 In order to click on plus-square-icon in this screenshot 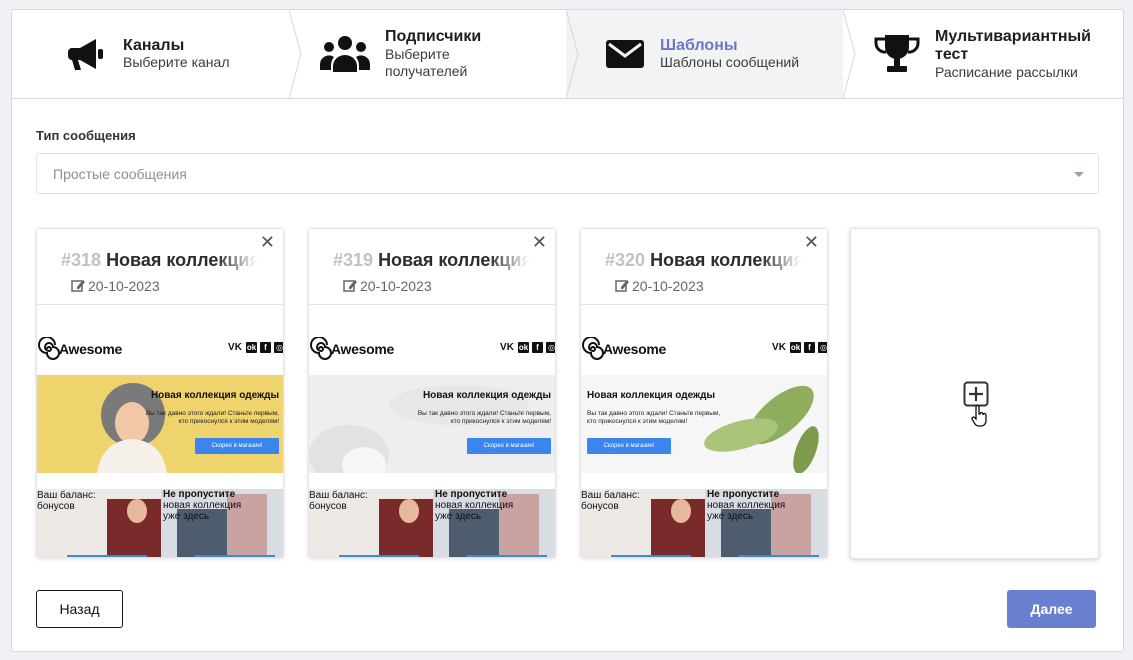, I will do `click(976, 394)`.